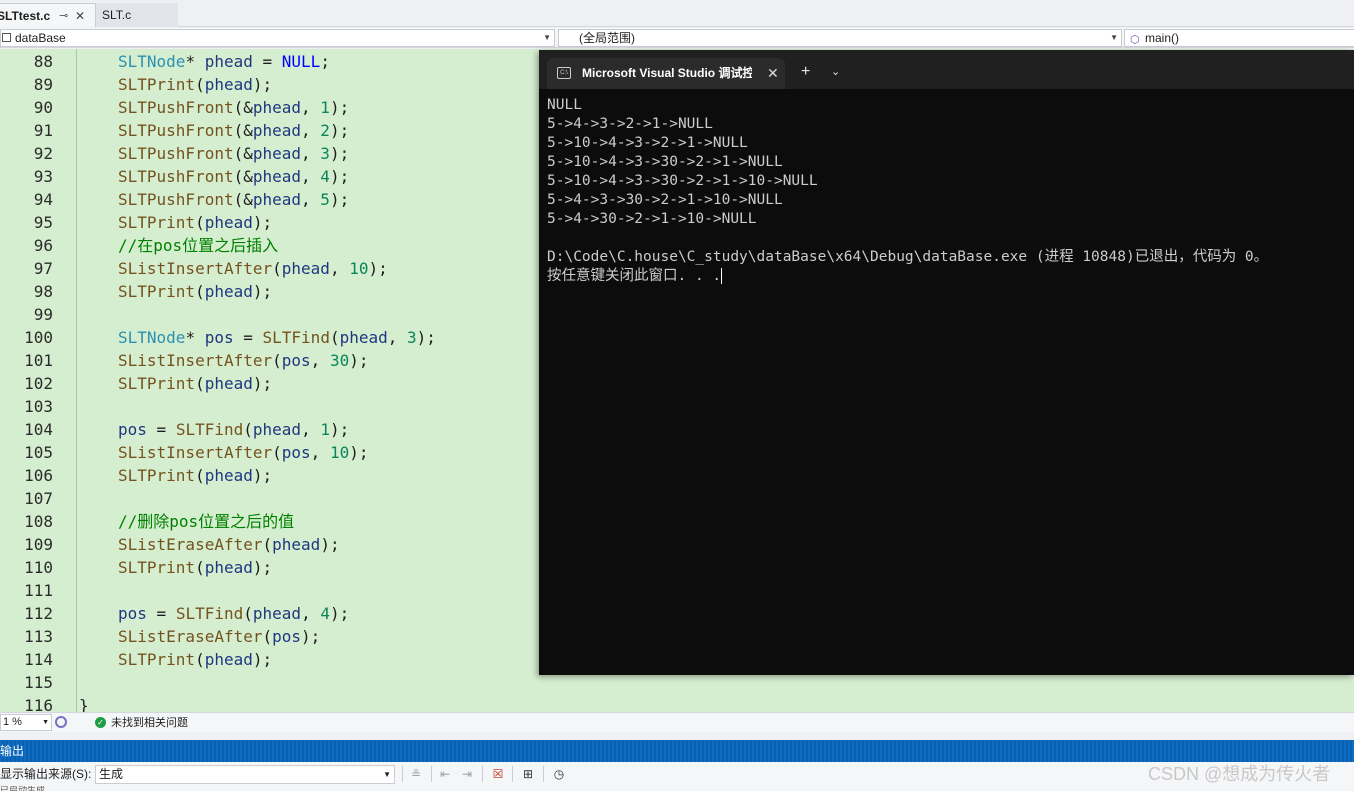 The image size is (1354, 791). I want to click on pin-icon: ⊸, so click(63, 16).